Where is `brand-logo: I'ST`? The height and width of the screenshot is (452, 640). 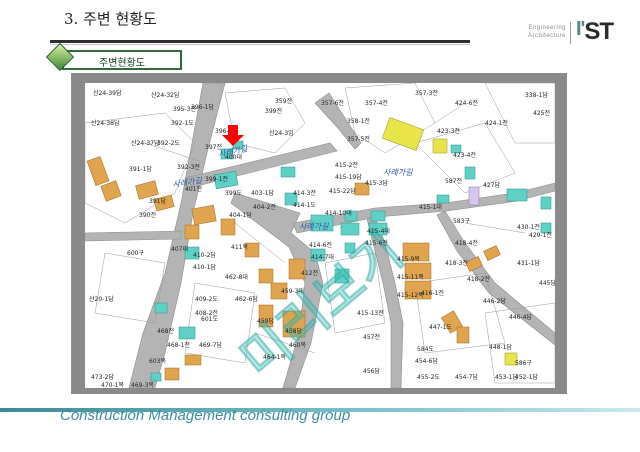 brand-logo: I'ST is located at coordinates (595, 32).